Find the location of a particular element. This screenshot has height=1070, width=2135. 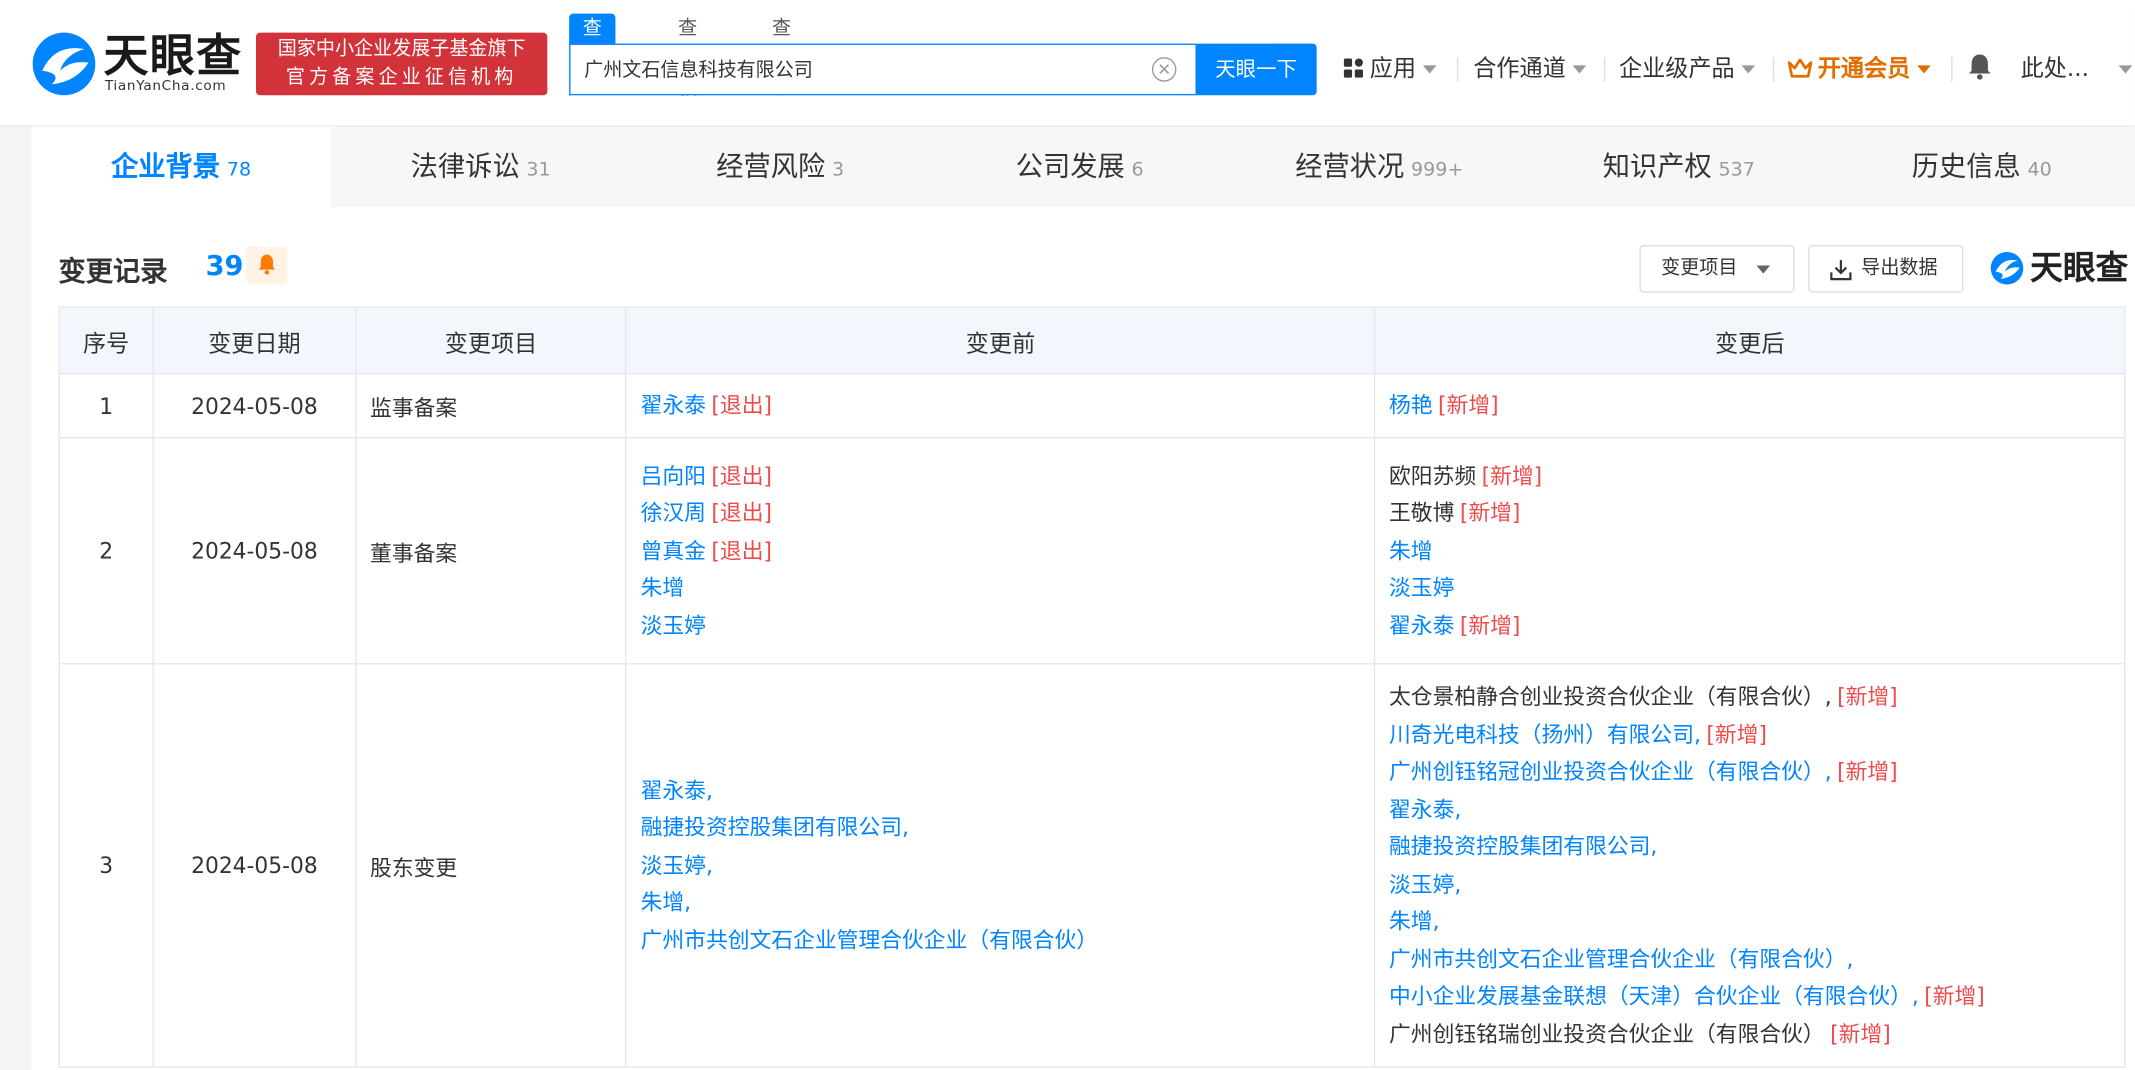

nav-apps: 应用 is located at coordinates (1390, 69).